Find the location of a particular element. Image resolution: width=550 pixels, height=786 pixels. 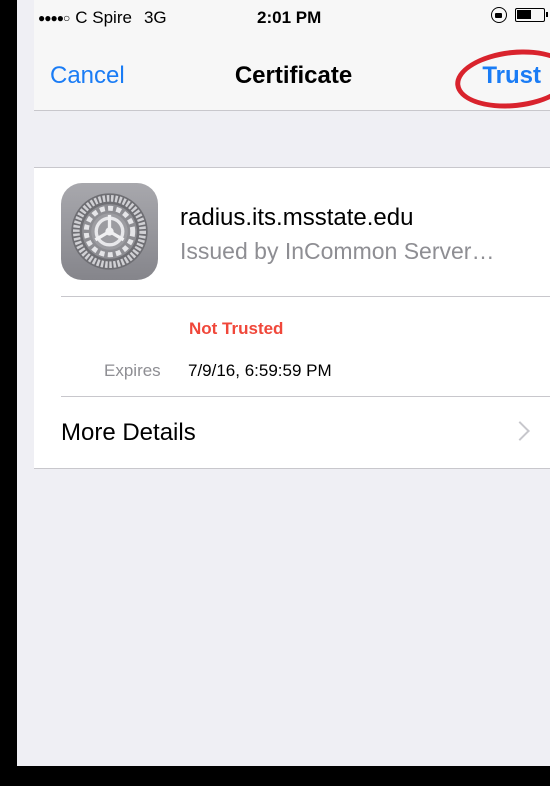

network-type: 3G is located at coordinates (155, 17).